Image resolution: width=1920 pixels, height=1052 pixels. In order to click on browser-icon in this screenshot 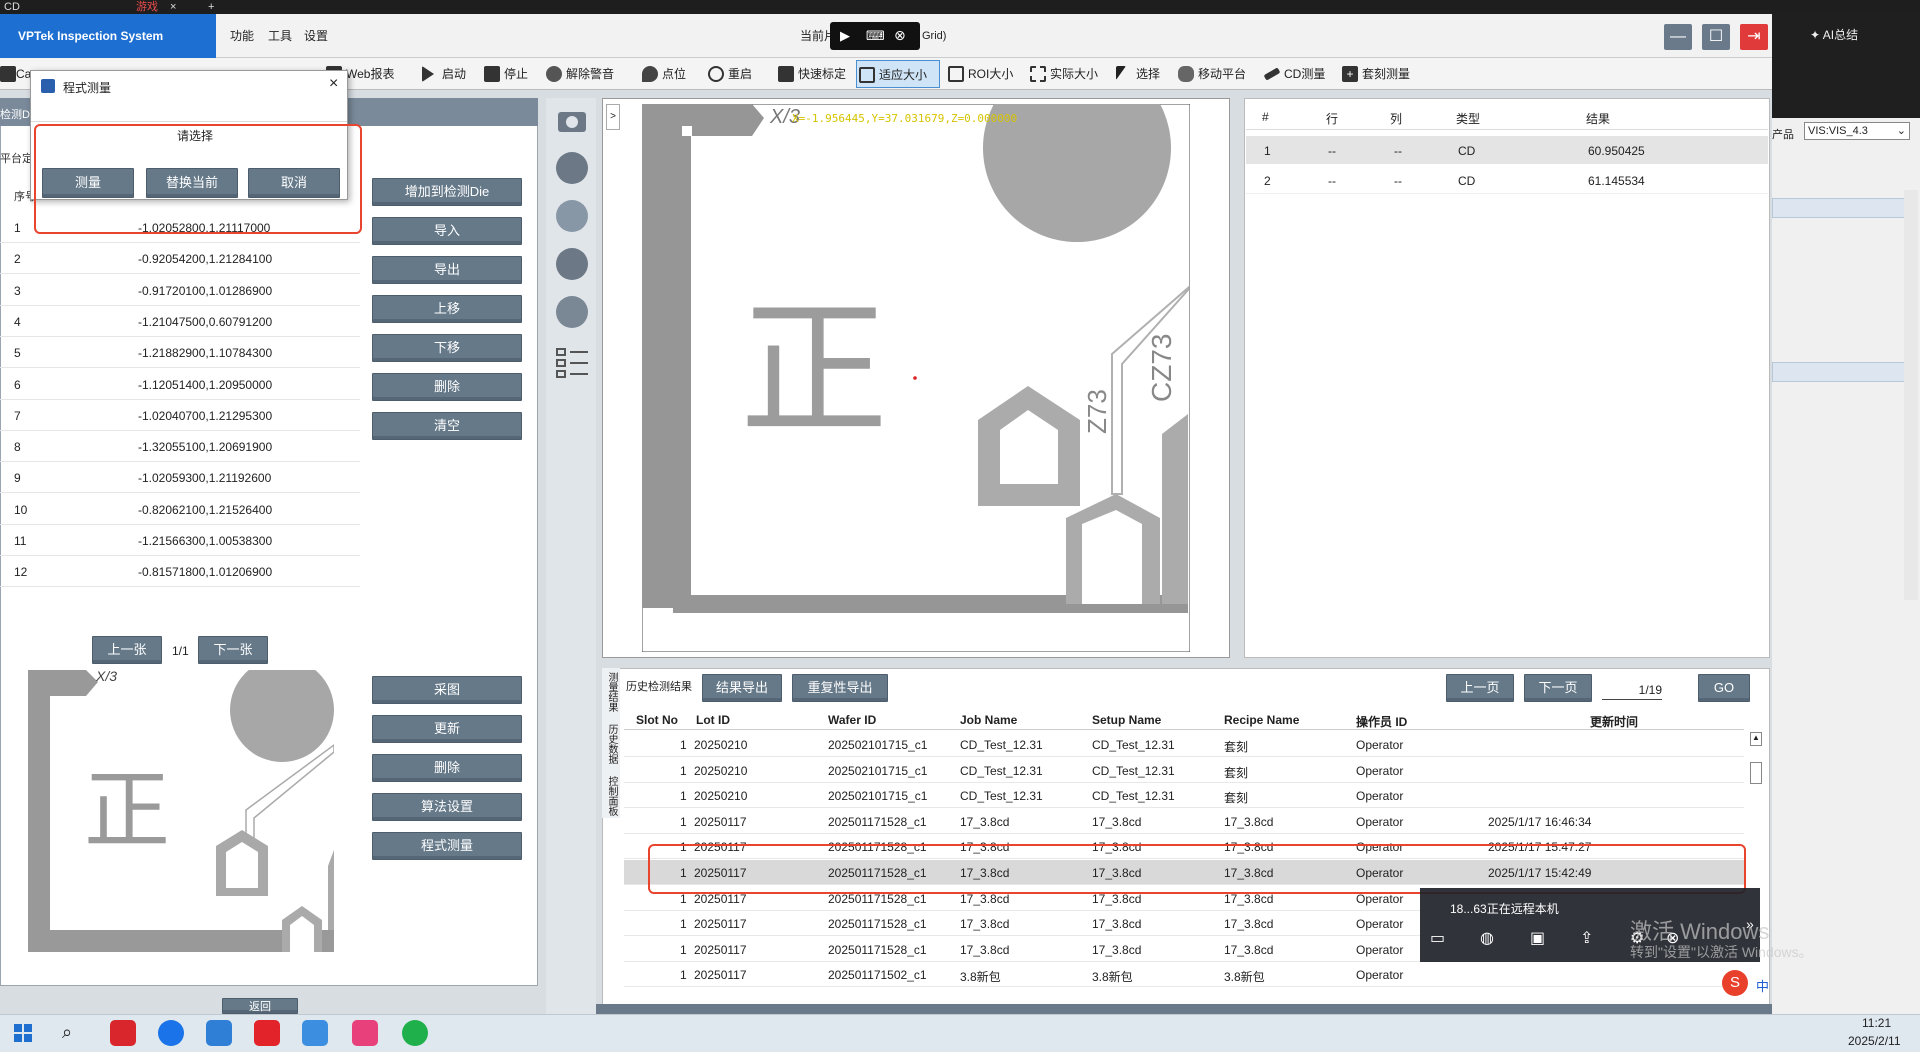, I will do `click(171, 1033)`.